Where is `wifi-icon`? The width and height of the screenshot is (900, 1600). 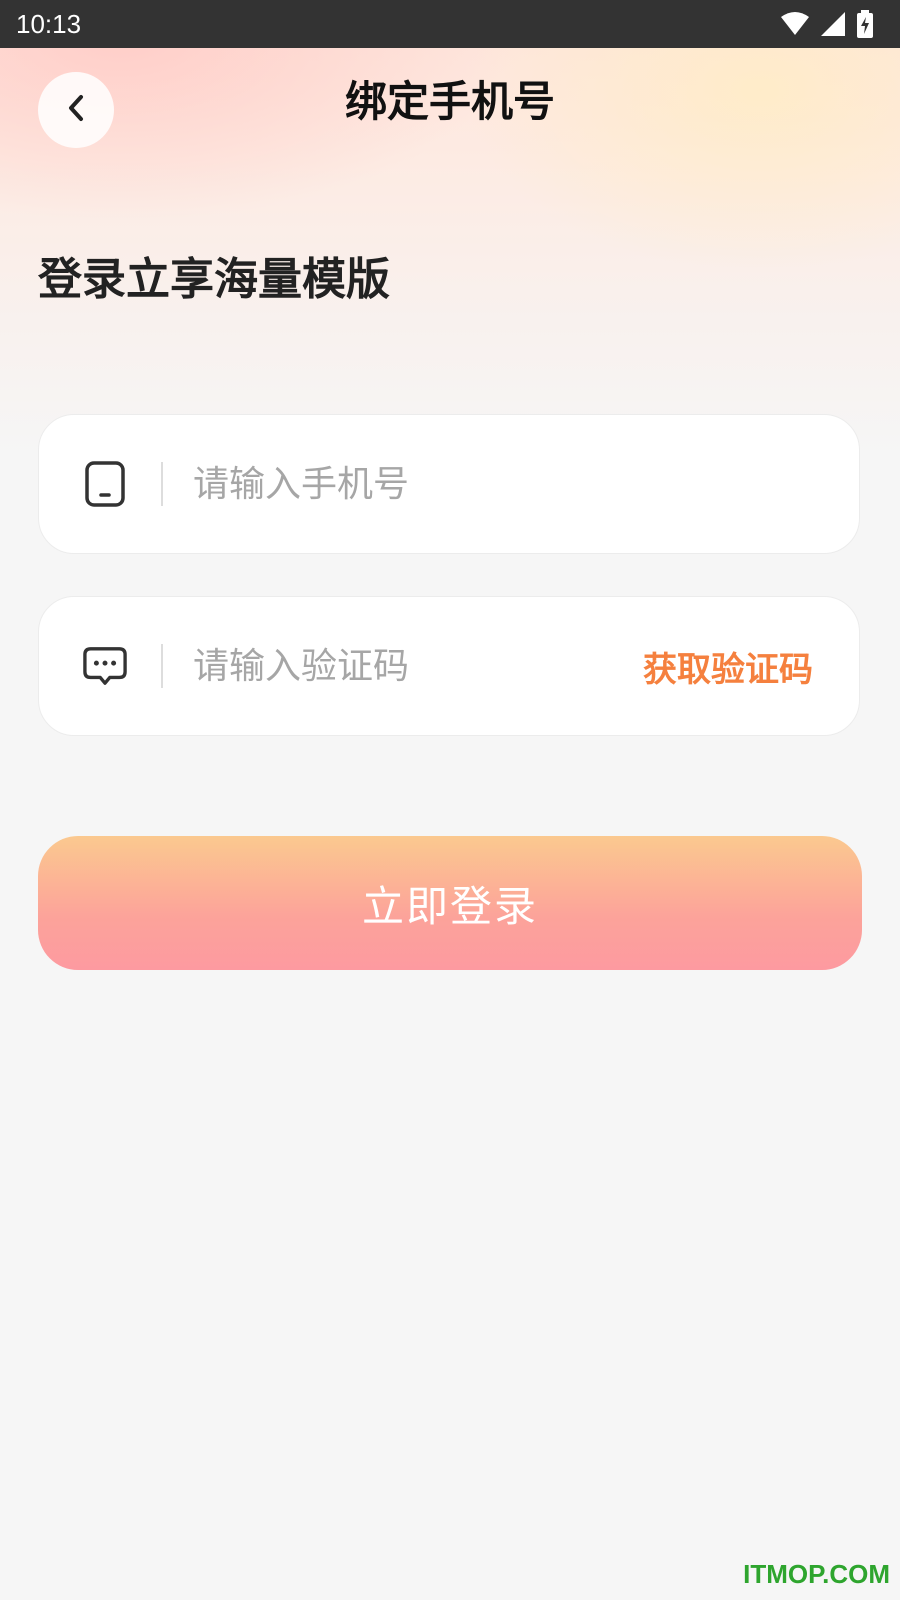
wifi-icon is located at coordinates (795, 24).